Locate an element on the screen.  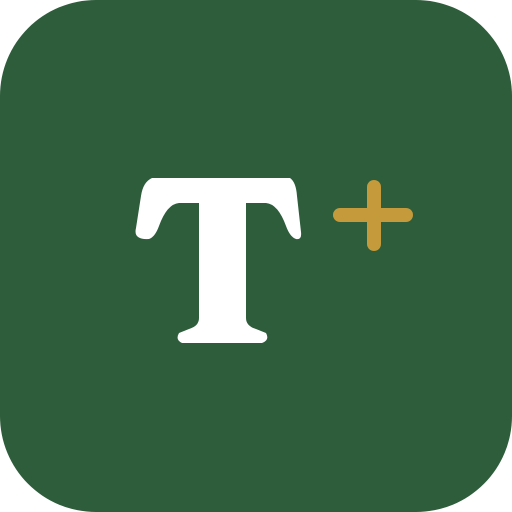
letter-t-glyph is located at coordinates (218, 260).